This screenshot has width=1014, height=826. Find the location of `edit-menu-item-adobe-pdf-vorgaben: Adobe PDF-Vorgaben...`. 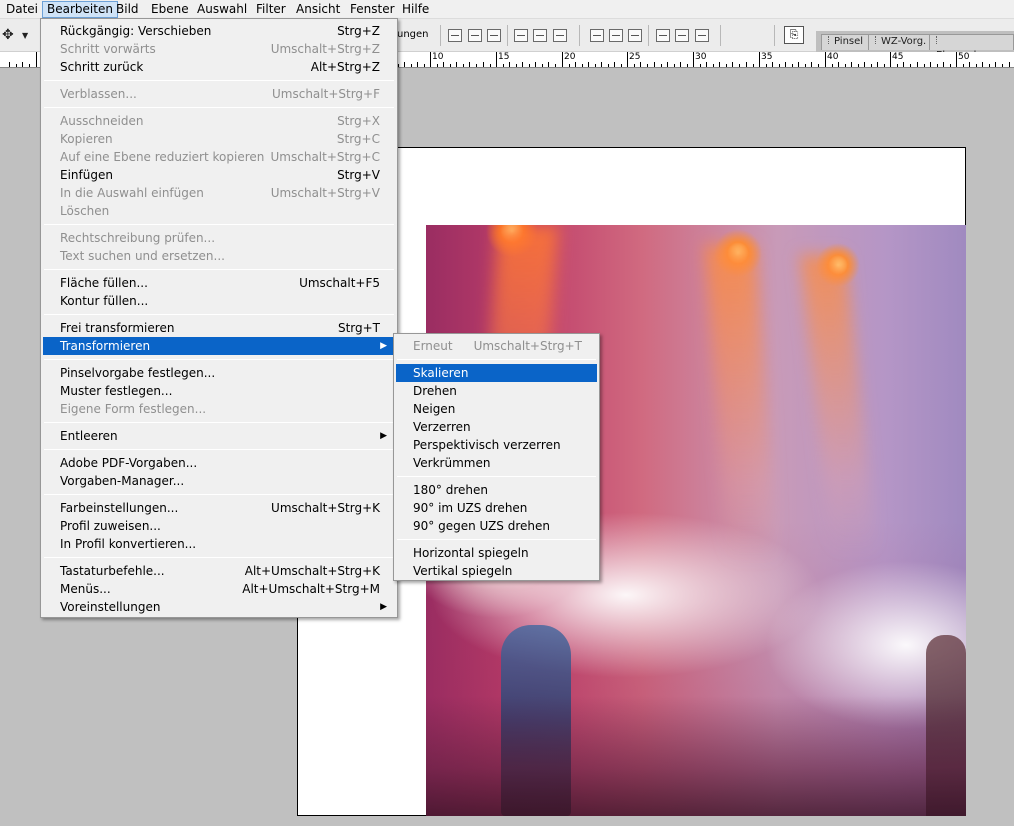

edit-menu-item-adobe-pdf-vorgaben: Adobe PDF-Vorgaben... is located at coordinates (219, 463).